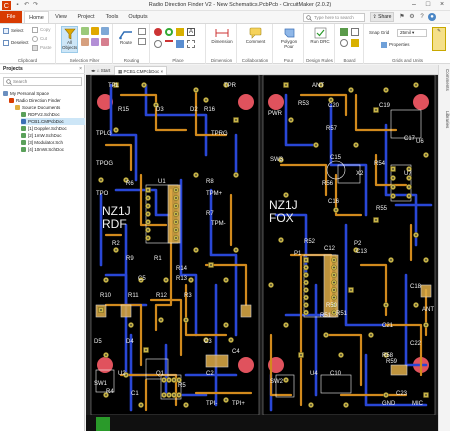  What do you see at coordinates (86, 17) in the screenshot?
I see `tab-project: Project` at bounding box center [86, 17].